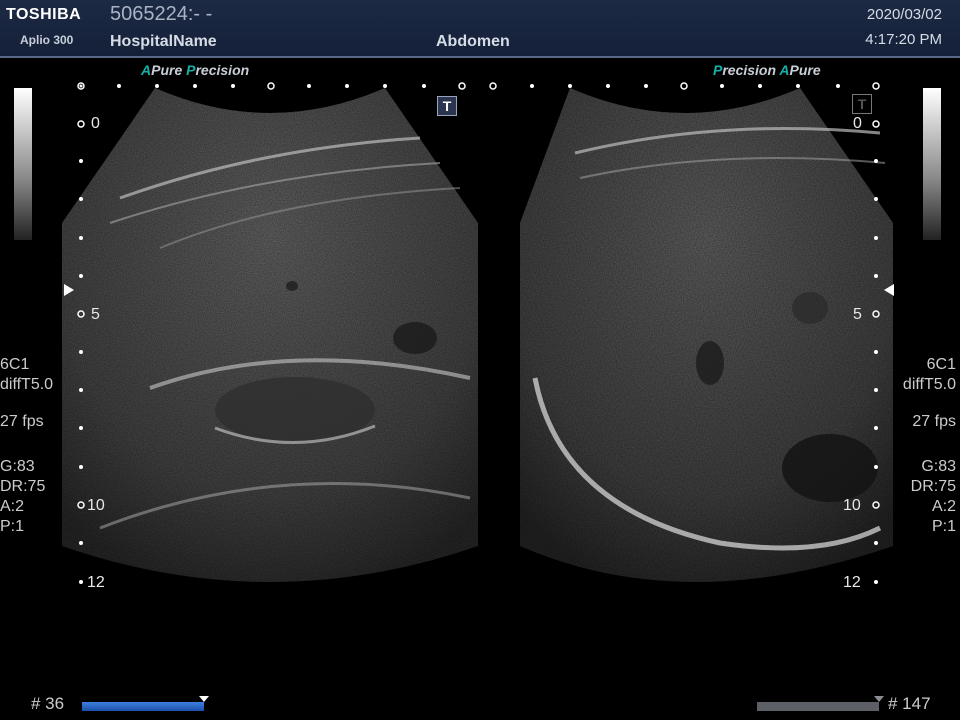 This screenshot has width=960, height=720. Describe the element at coordinates (12, 506) in the screenshot. I see `left-a: A:2` at that location.